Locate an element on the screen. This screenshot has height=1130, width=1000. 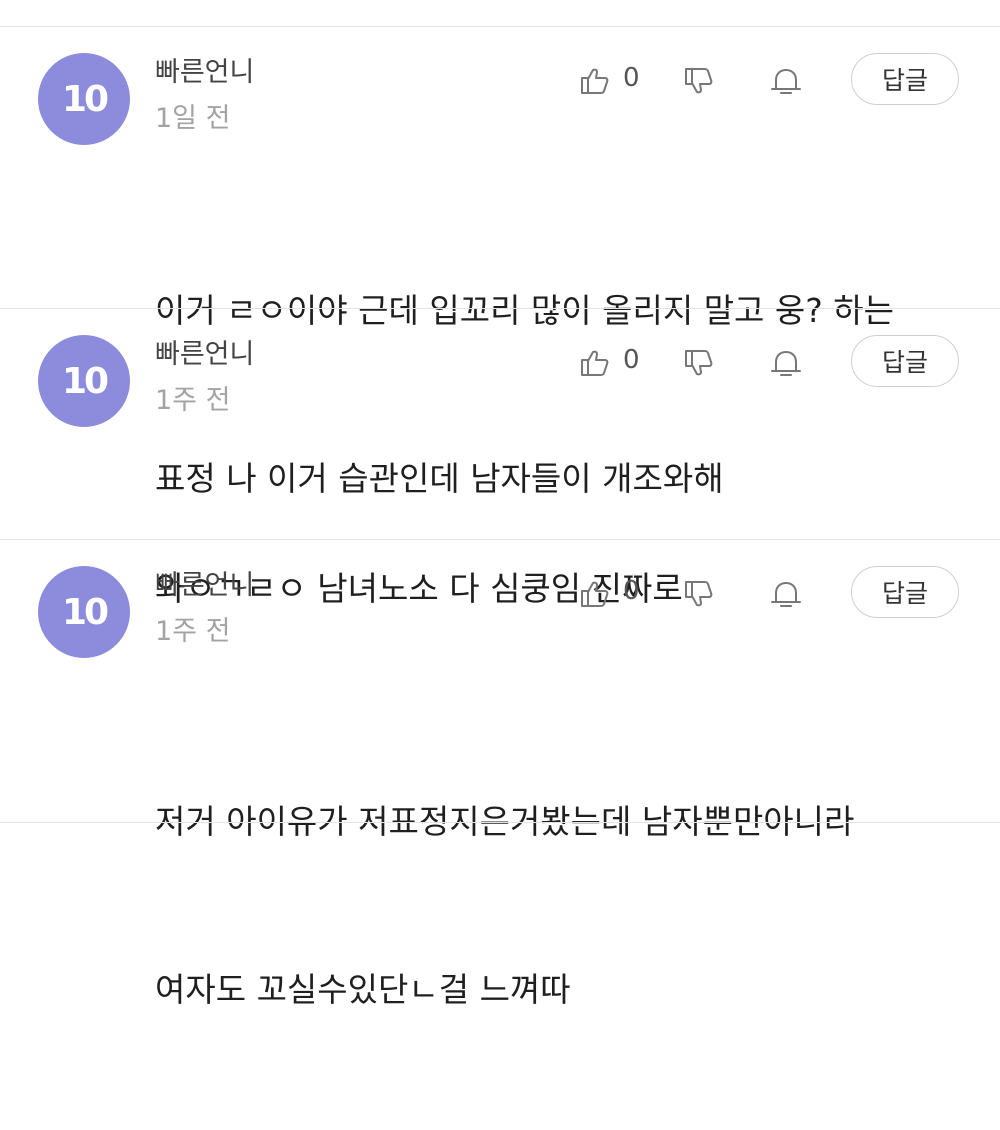
timestamp: 1일 전 is located at coordinates (193, 118).